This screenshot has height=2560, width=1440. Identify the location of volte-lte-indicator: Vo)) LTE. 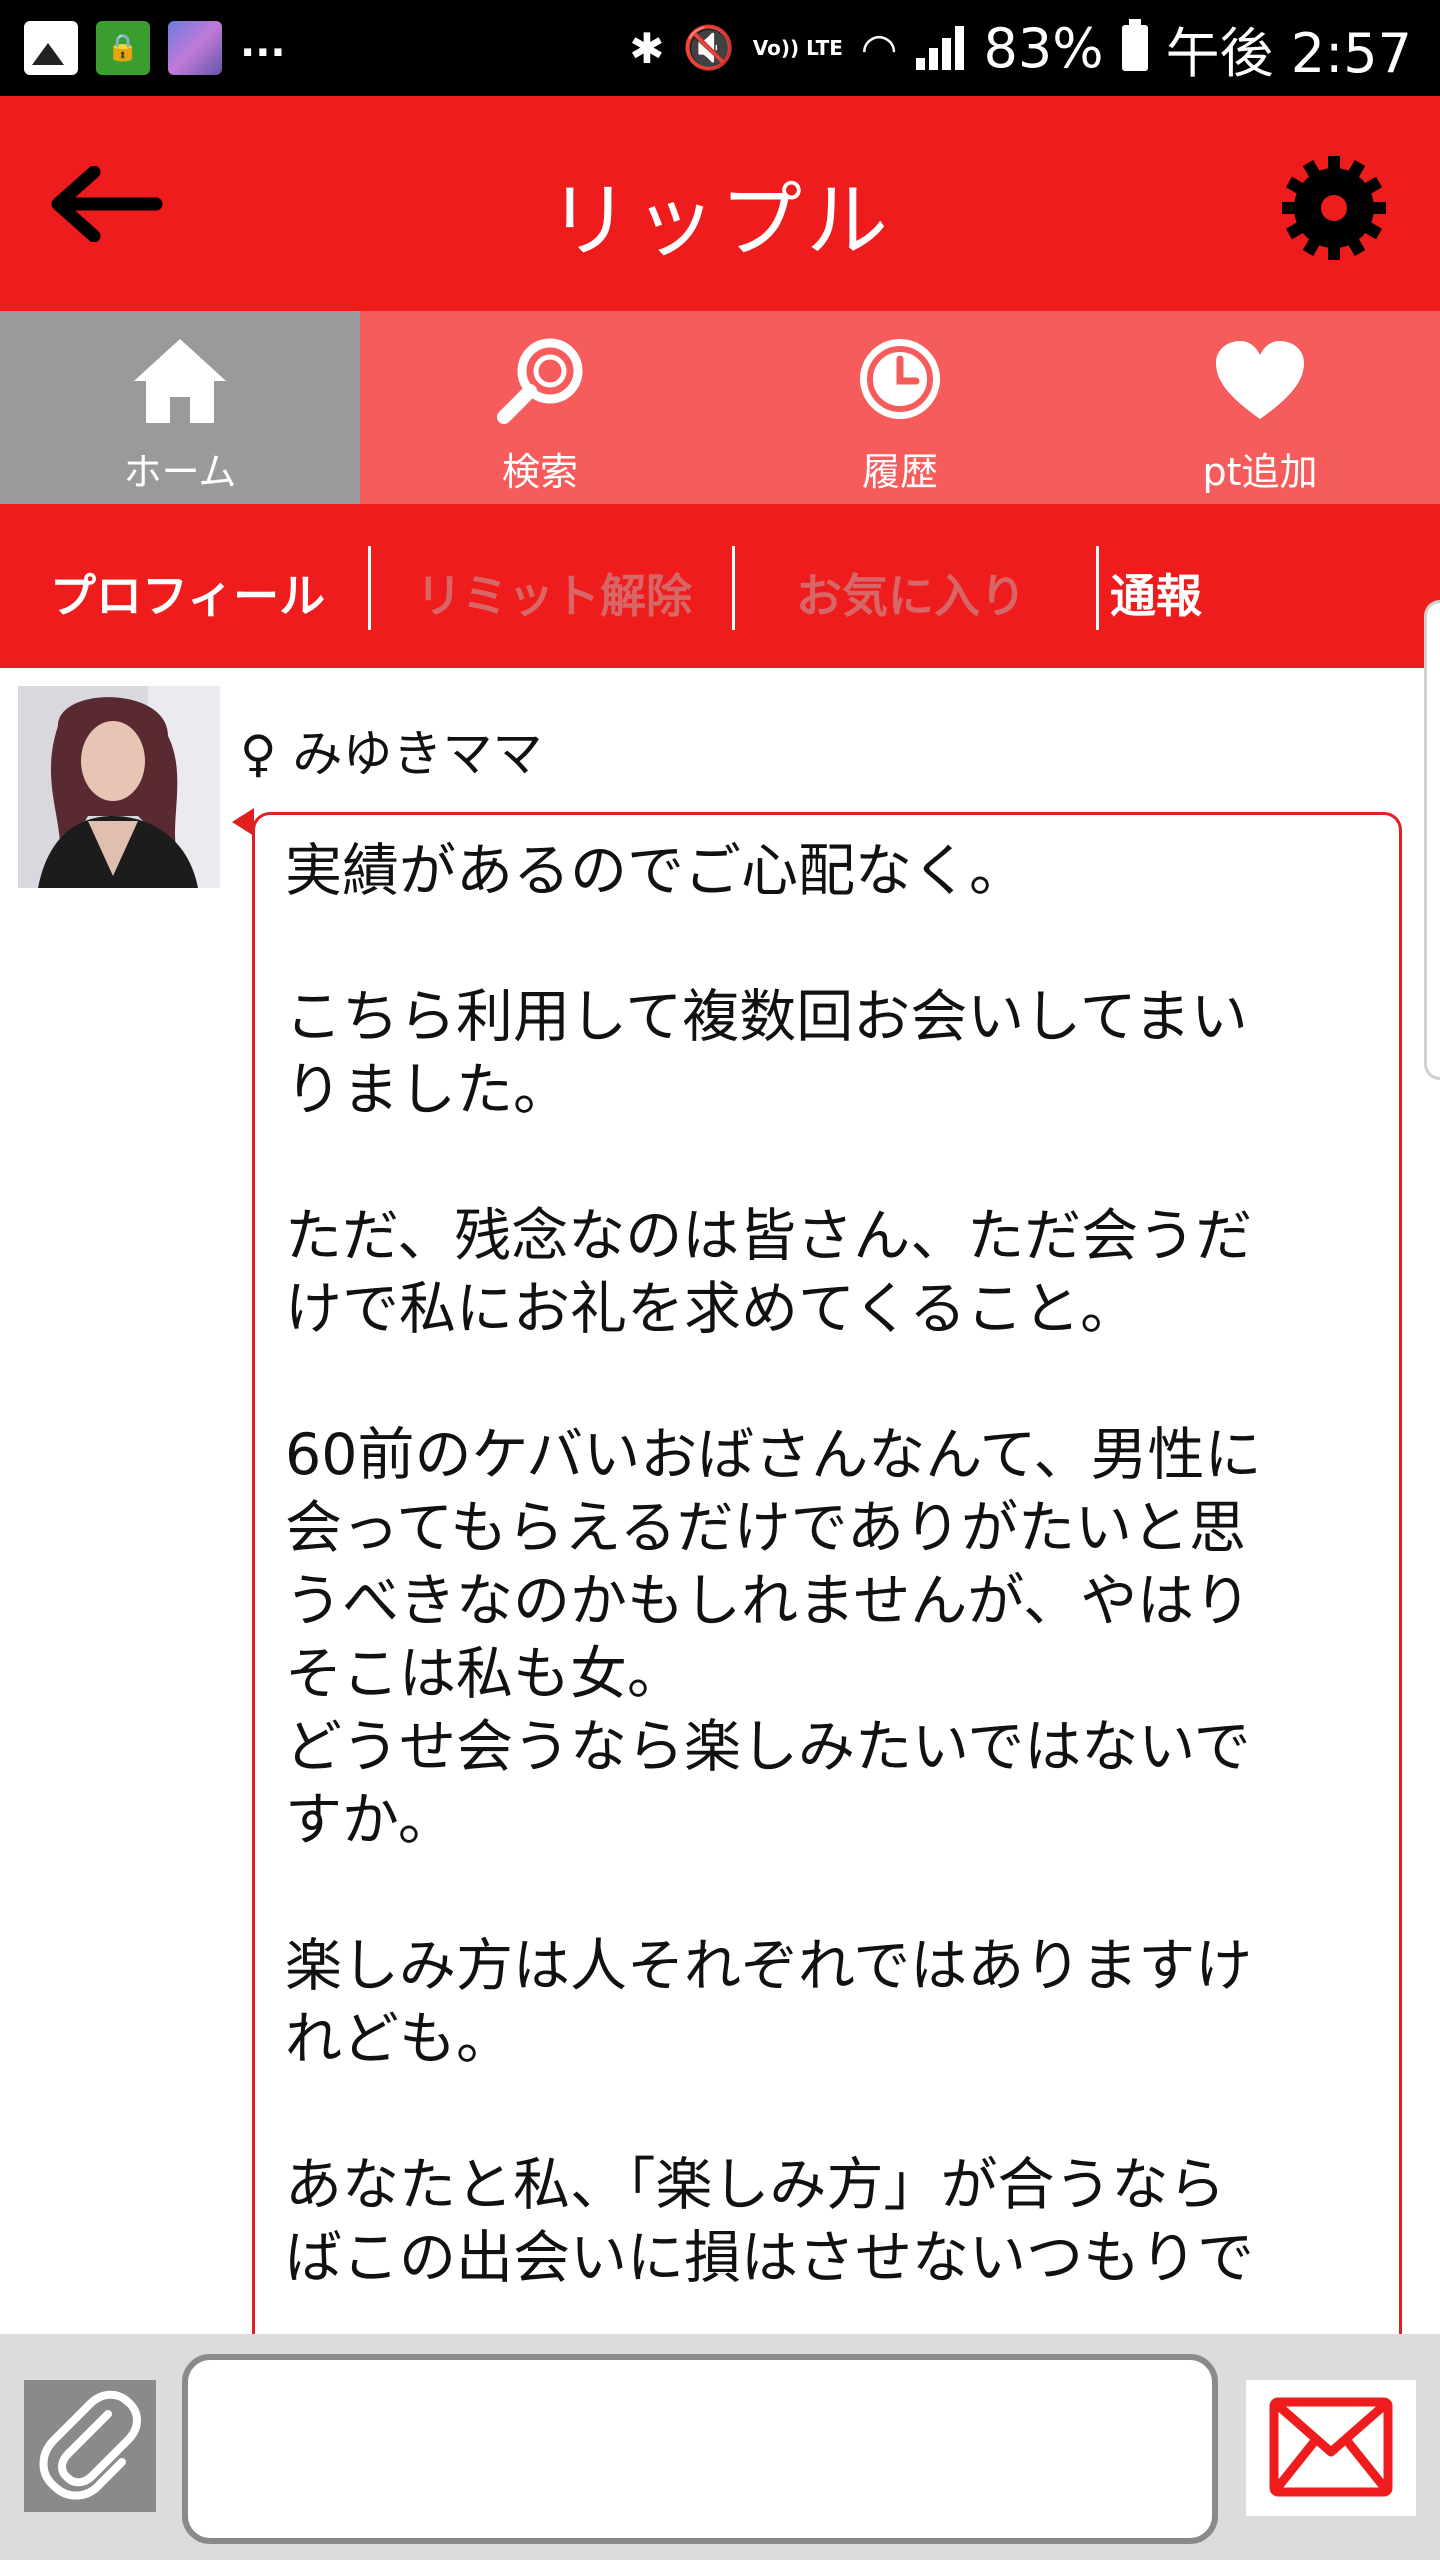
(797, 48).